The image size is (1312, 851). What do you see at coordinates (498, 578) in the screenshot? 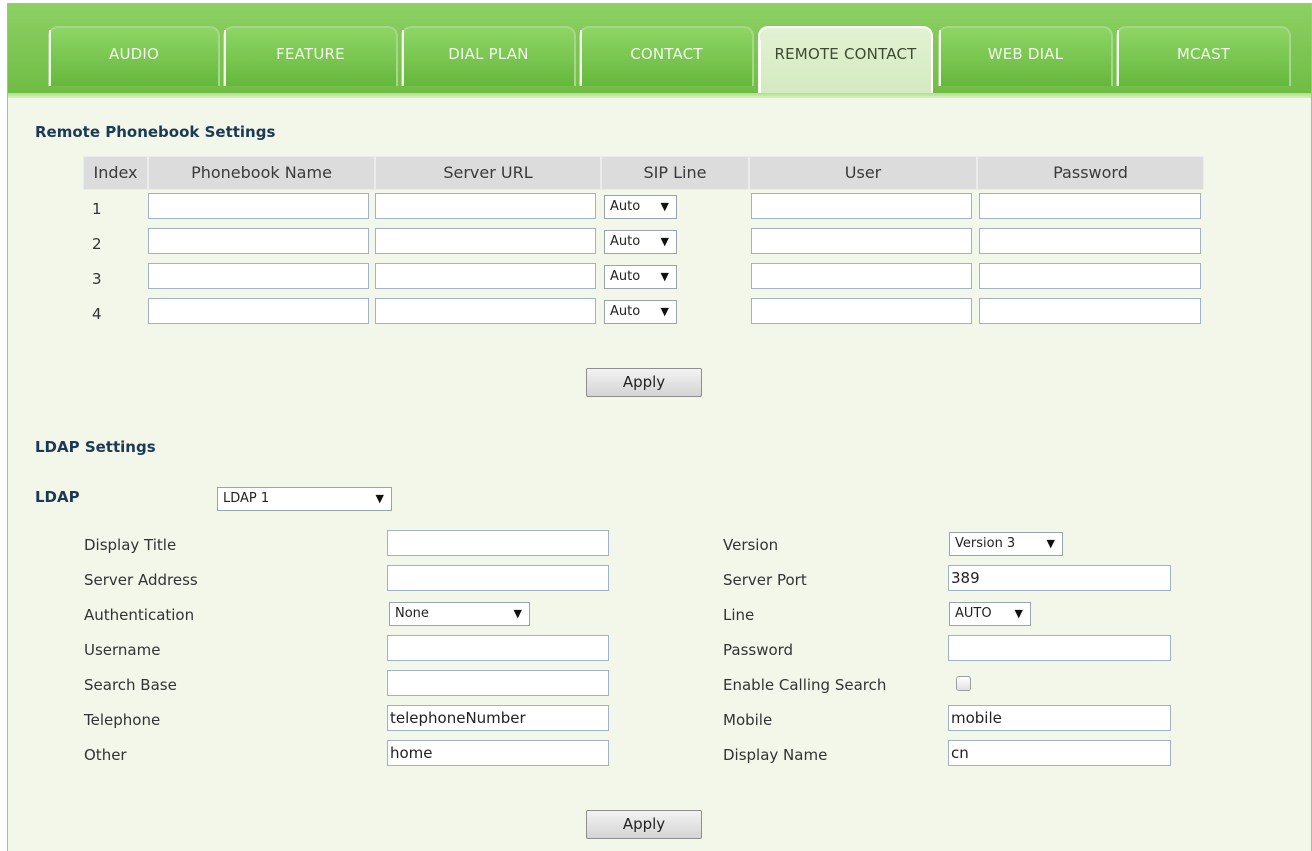
I see `server-address-input` at bounding box center [498, 578].